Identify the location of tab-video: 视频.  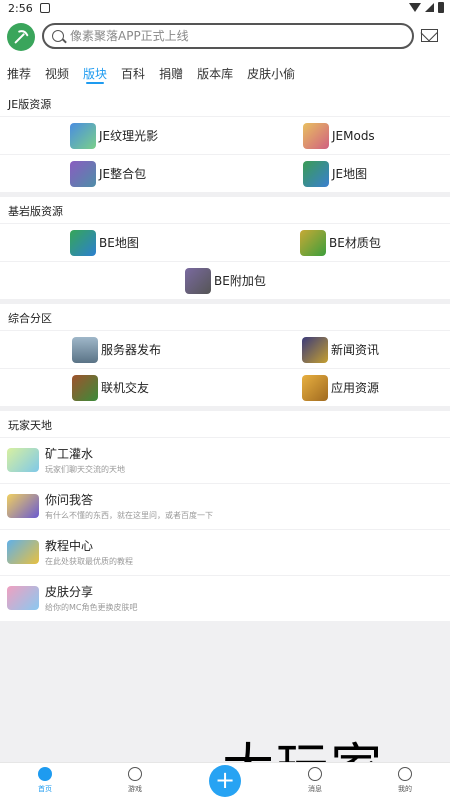
(57, 73).